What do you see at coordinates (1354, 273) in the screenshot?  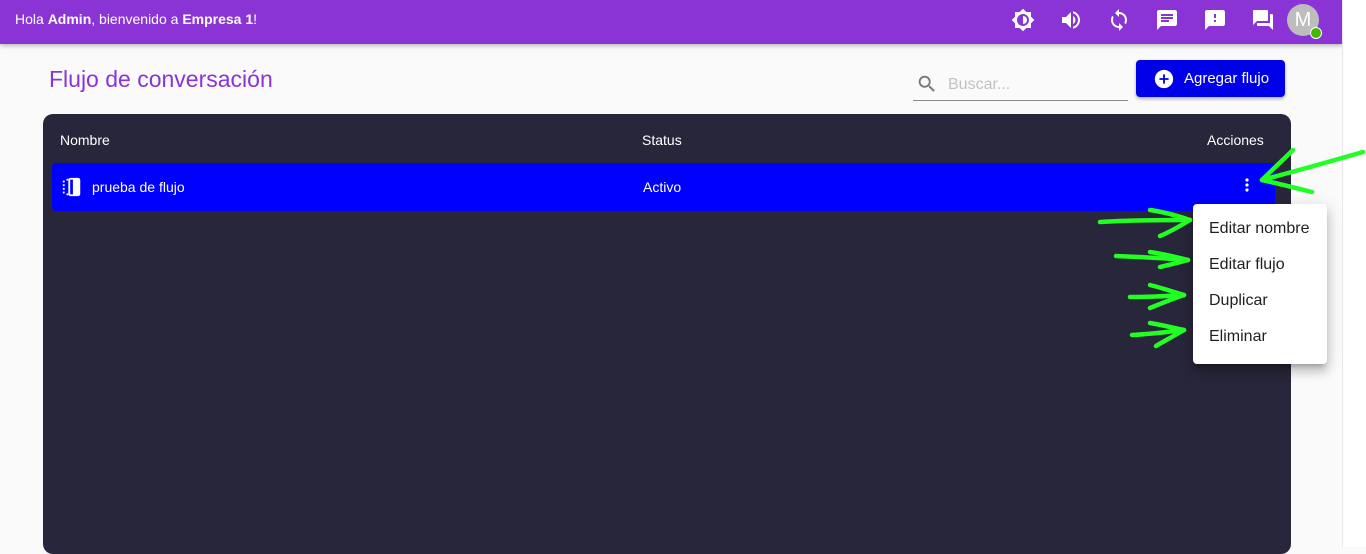 I see `scrollbar-track` at bounding box center [1354, 273].